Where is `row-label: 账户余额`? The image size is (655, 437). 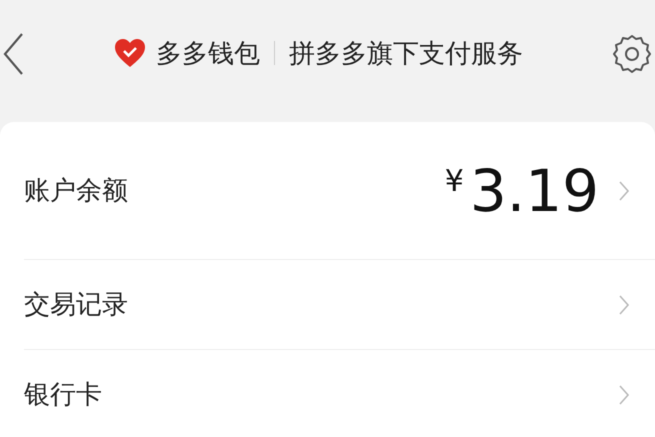 row-label: 账户余额 is located at coordinates (76, 191).